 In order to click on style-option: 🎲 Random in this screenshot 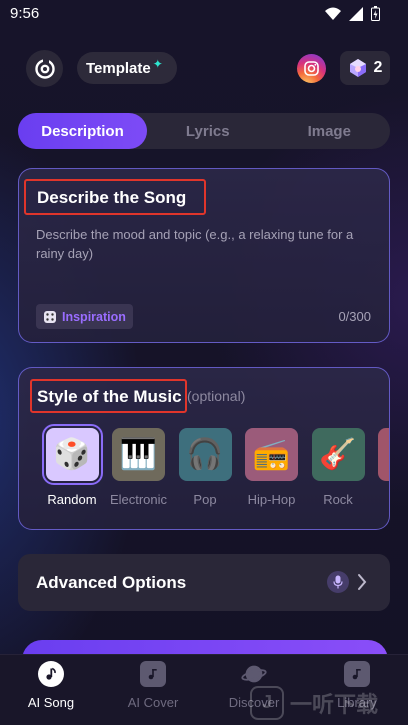, I will do `click(72, 465)`.